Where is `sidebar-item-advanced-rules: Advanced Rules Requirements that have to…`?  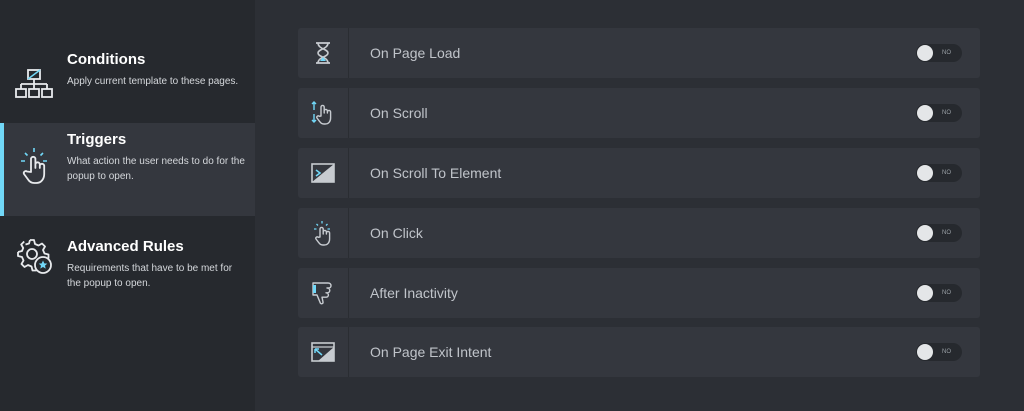 sidebar-item-advanced-rules: Advanced Rules Requirements that have to… is located at coordinates (127, 276).